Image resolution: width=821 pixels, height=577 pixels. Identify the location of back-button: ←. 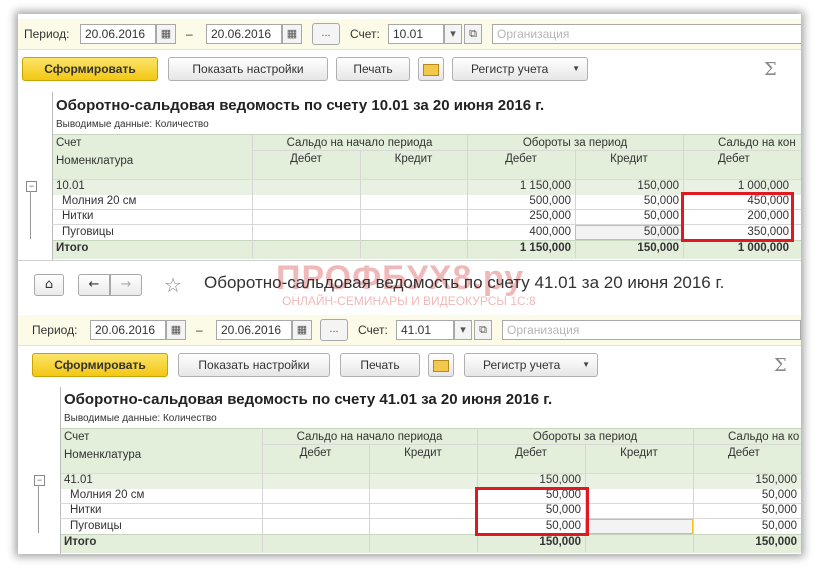
(94, 285).